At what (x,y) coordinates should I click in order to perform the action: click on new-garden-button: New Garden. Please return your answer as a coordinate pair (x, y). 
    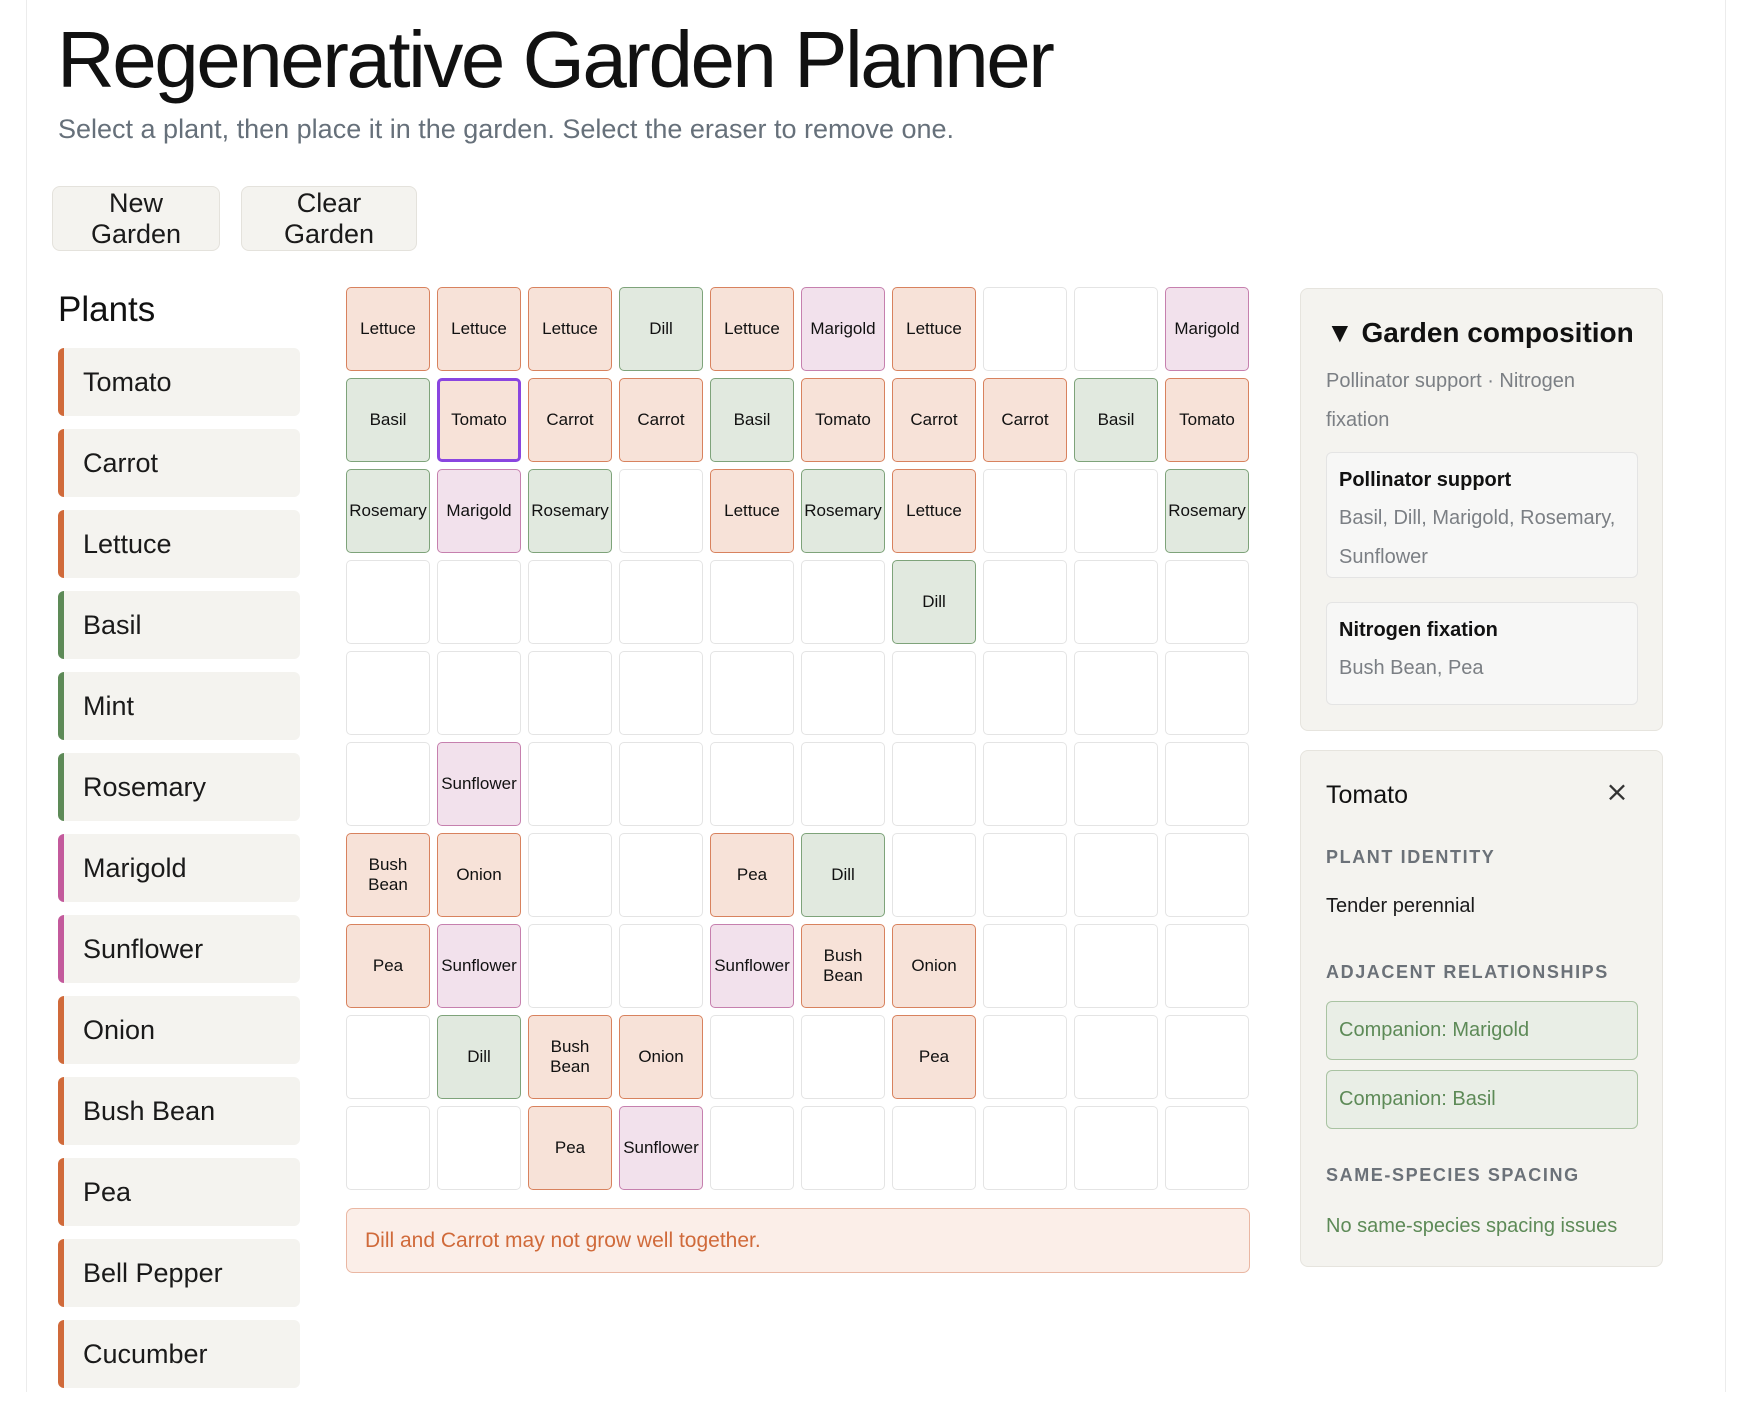
    Looking at the image, I should click on (136, 218).